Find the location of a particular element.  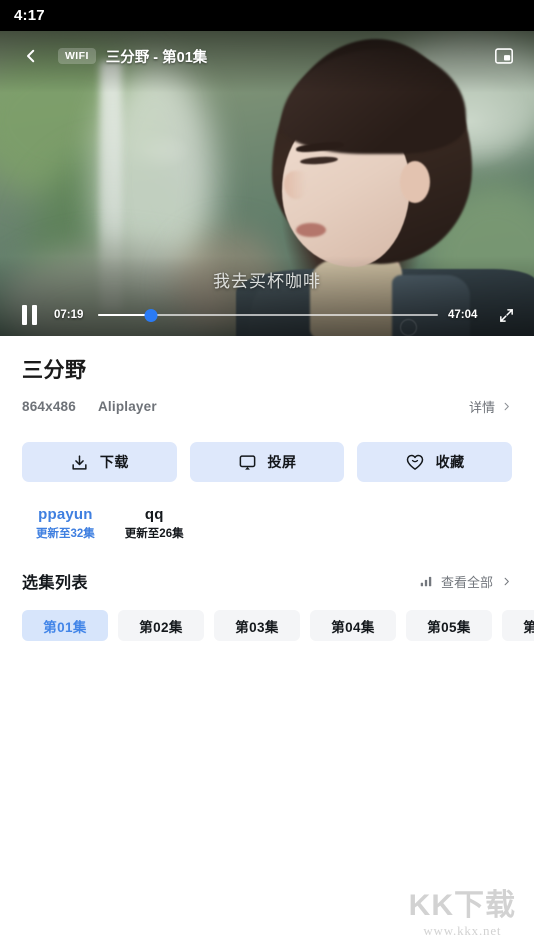

view-all-label: 查看全部 is located at coordinates (466, 582).